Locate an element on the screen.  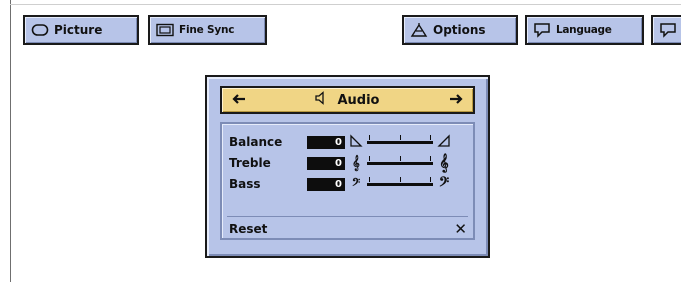
treble-label: Treble is located at coordinates (250, 163).